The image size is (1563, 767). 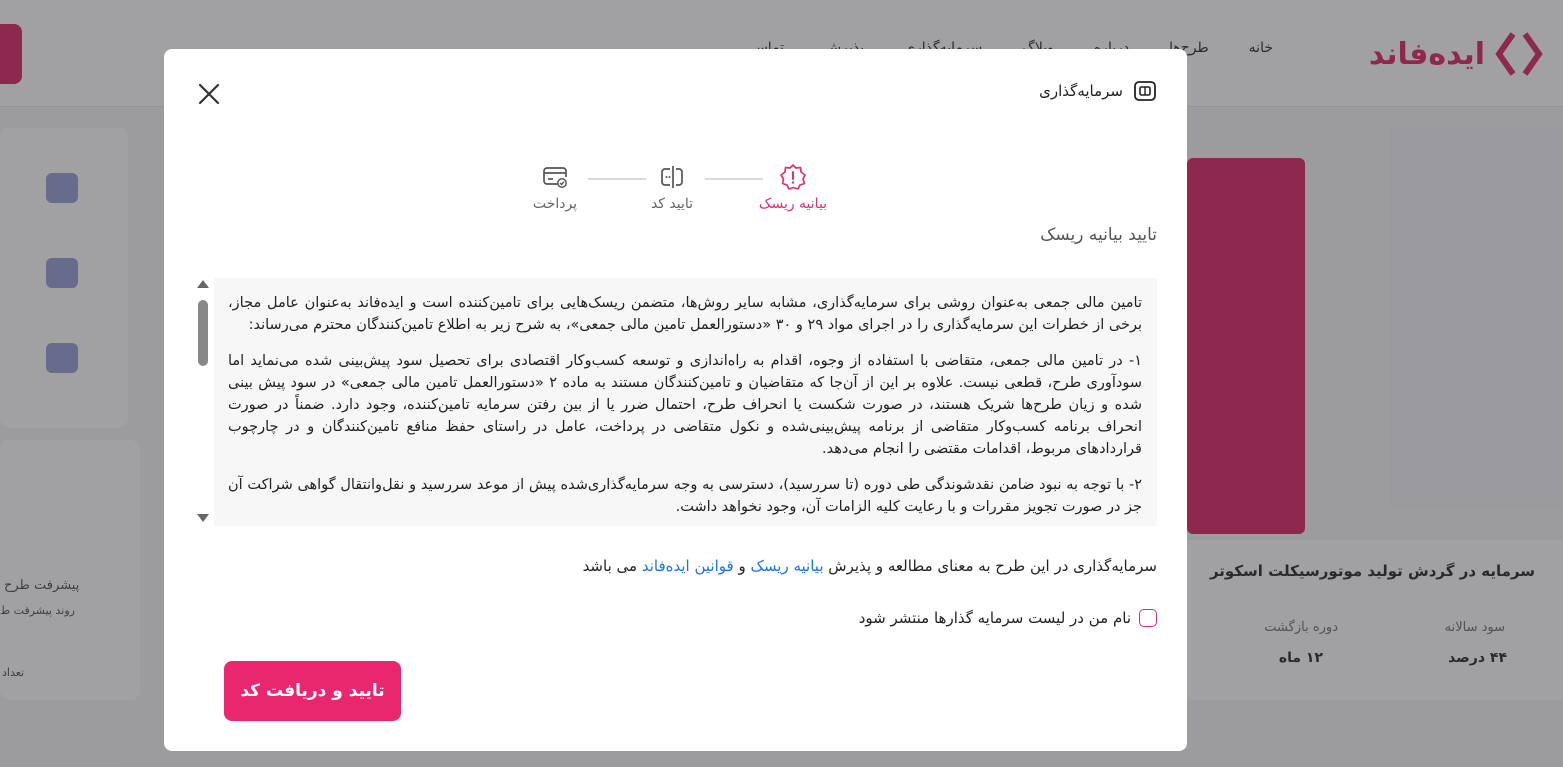 I want to click on scroll-down-arrow-icon, so click(x=203, y=518).